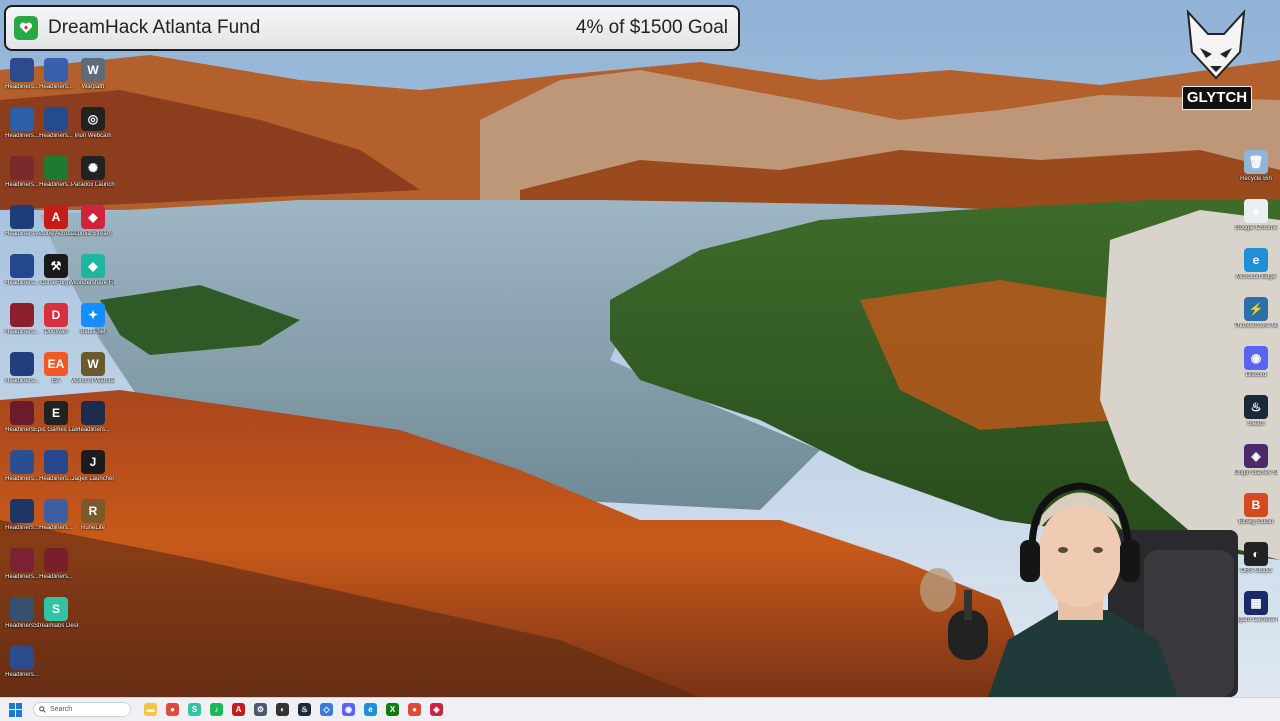  Describe the element at coordinates (93, 479) in the screenshot. I see `desktop-shortcut-label: Jagex Launcher` at that location.